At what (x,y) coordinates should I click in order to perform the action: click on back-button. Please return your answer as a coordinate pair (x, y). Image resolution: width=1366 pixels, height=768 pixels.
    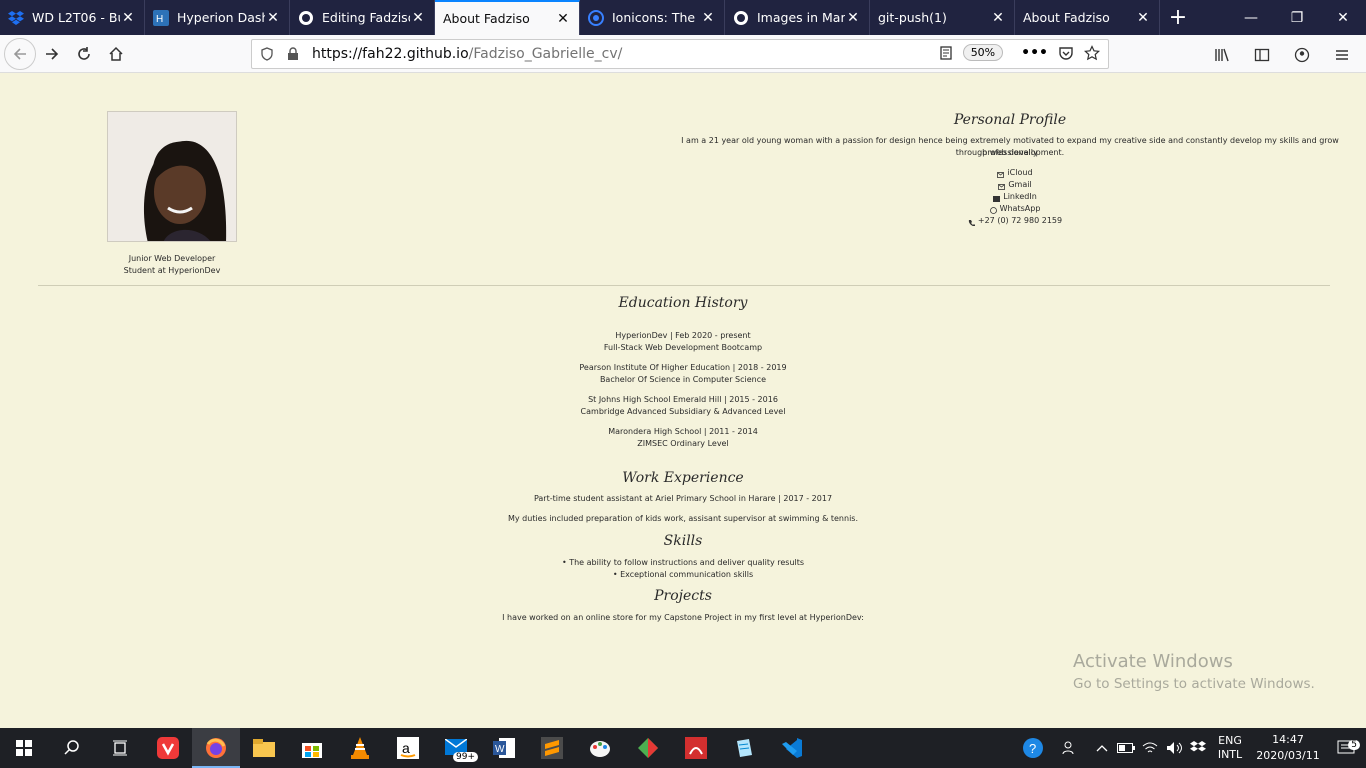
    Looking at the image, I should click on (20, 53).